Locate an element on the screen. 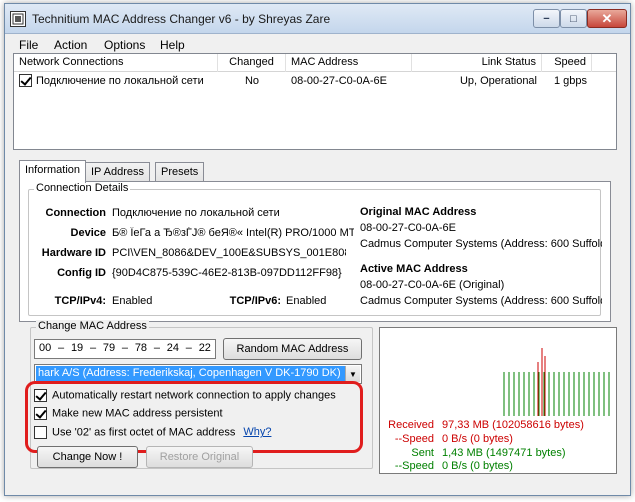  menu-action: Action is located at coordinates (70, 45).